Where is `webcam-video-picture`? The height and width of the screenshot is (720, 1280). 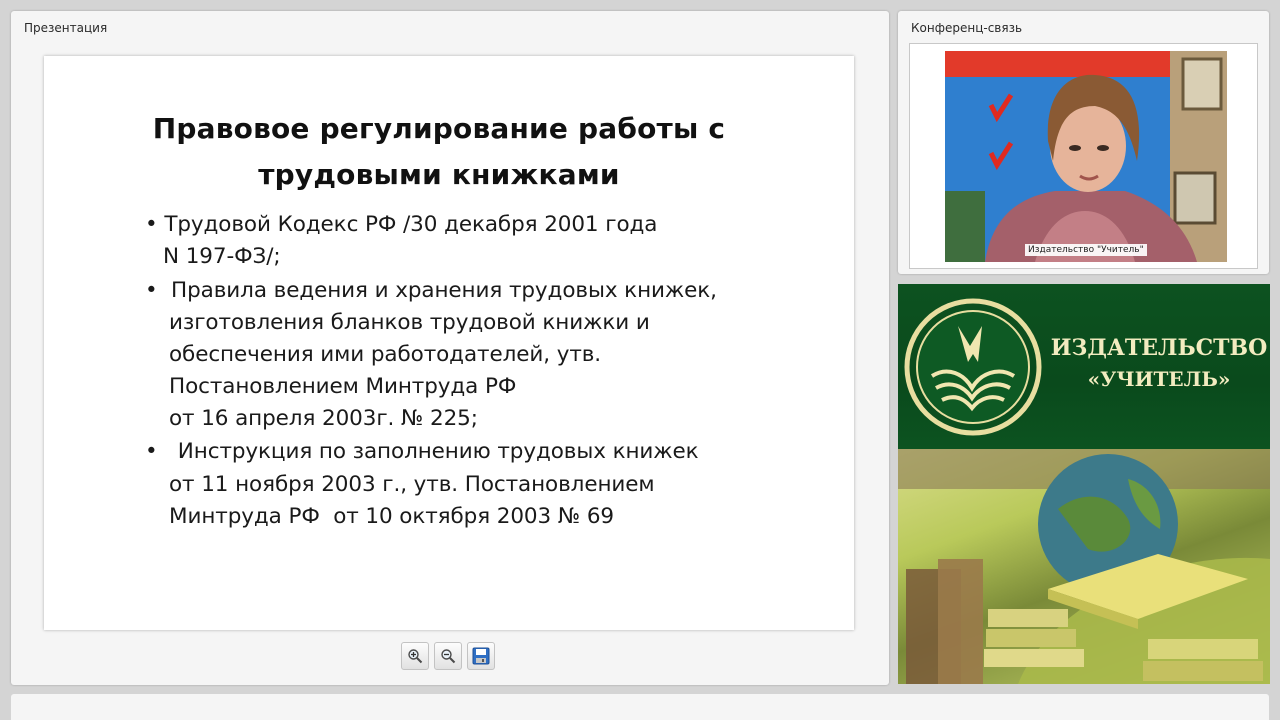
webcam-video-picture is located at coordinates (1086, 156).